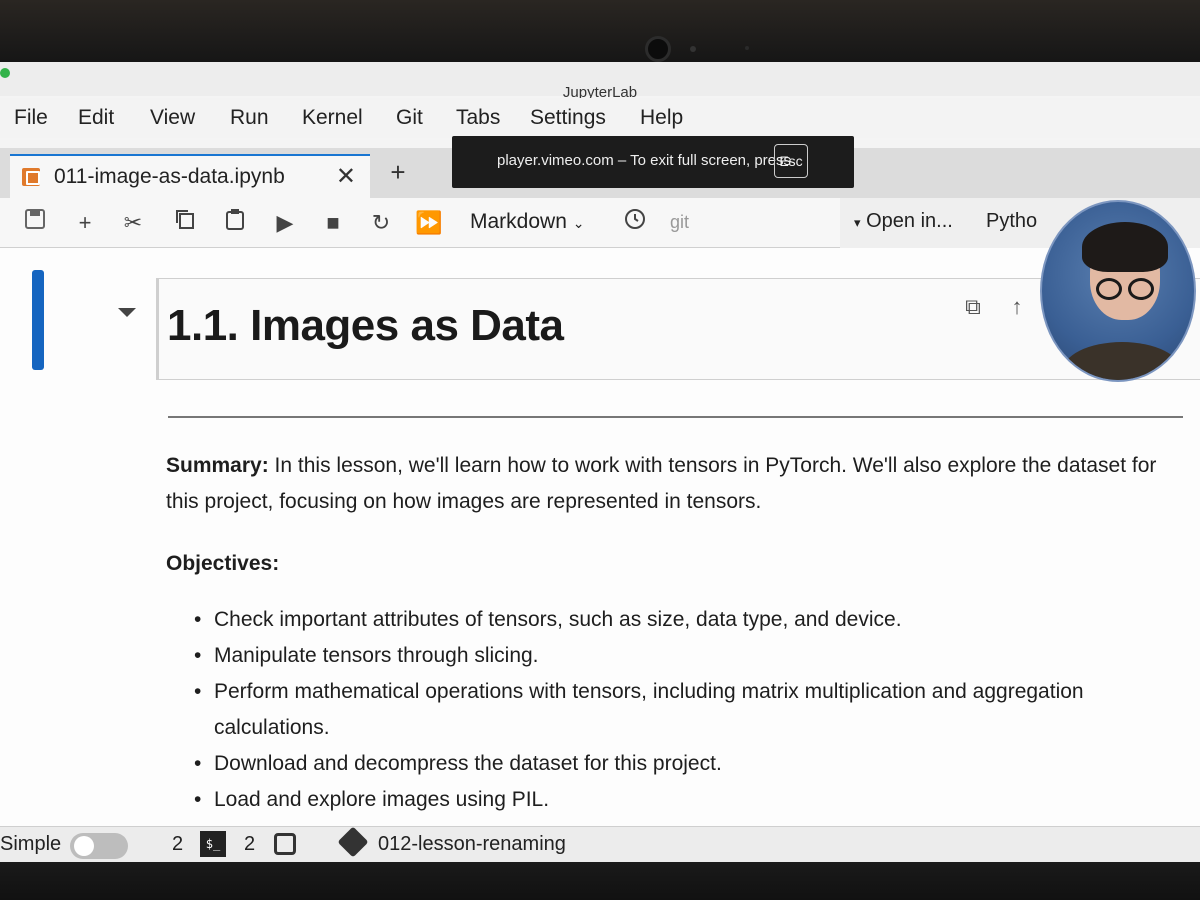 The height and width of the screenshot is (900, 1200). I want to click on git-branch-icon, so click(353, 842).